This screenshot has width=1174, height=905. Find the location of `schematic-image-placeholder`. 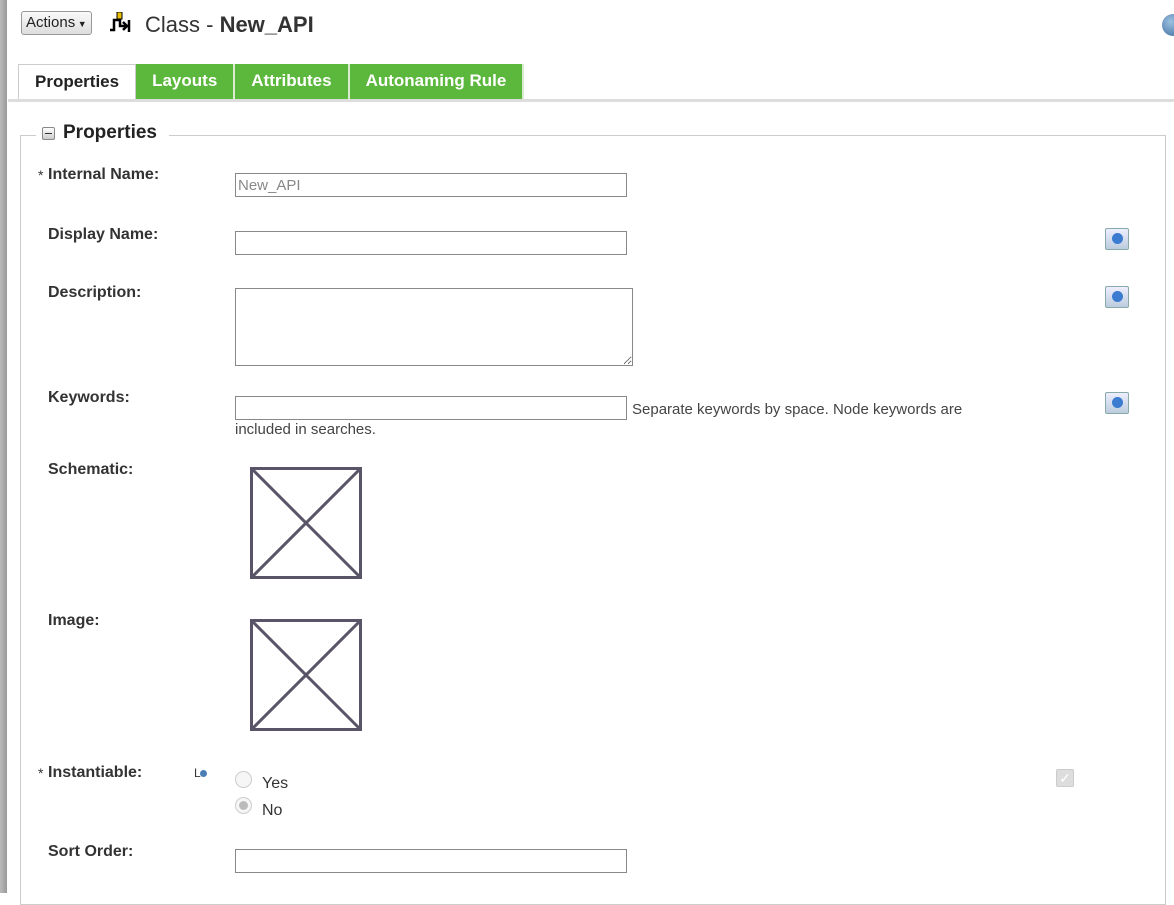

schematic-image-placeholder is located at coordinates (306, 523).